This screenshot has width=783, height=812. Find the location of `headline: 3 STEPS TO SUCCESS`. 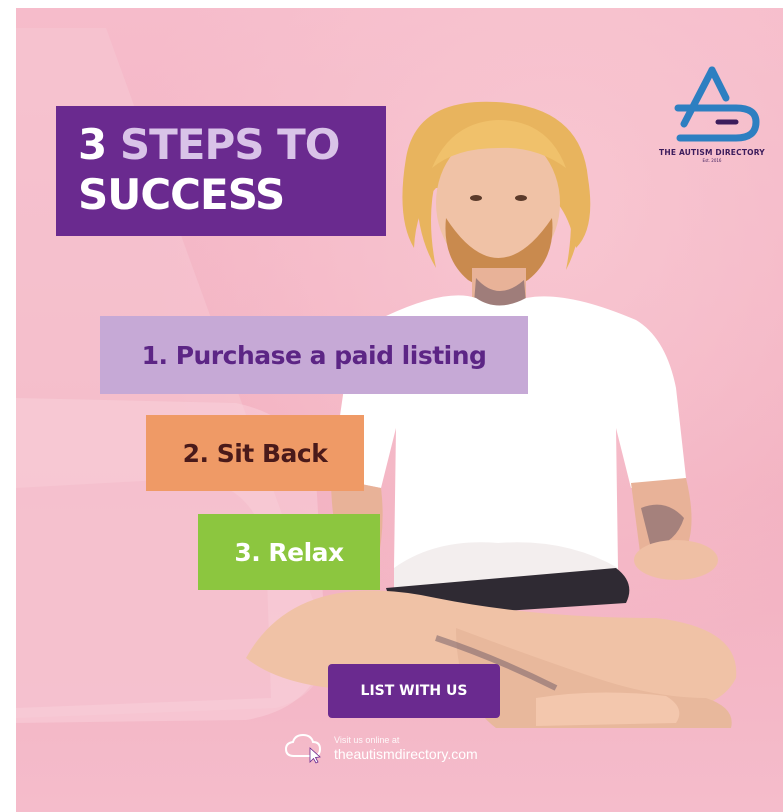

headline: 3 STEPS TO SUCCESS is located at coordinates (221, 171).